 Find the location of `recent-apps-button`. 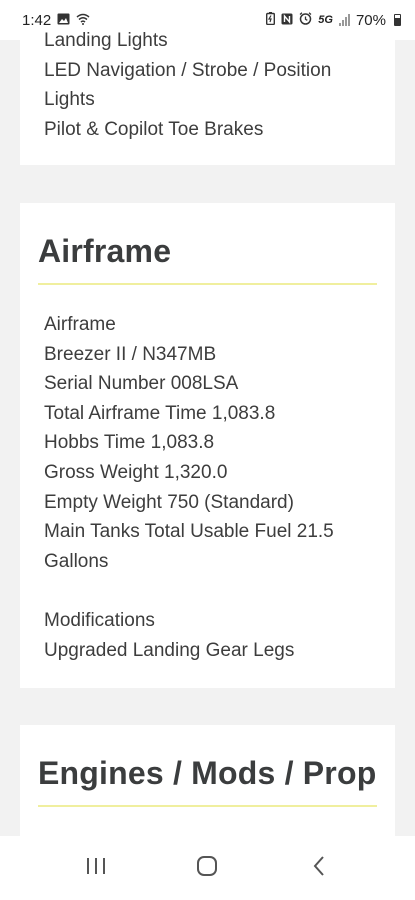

recent-apps-button is located at coordinates (96, 868).